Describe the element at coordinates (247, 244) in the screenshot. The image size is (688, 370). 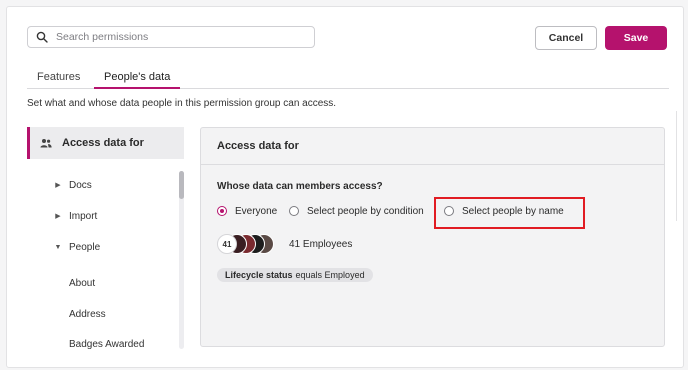
I see `avatar-stack: 41` at that location.